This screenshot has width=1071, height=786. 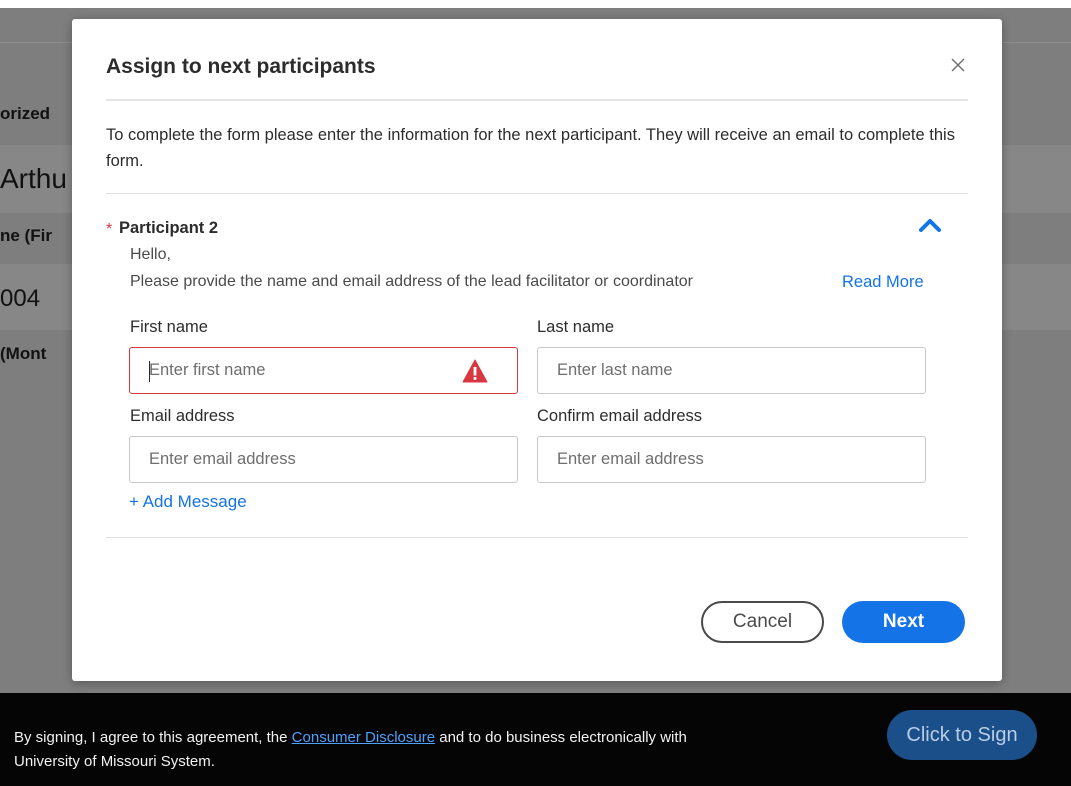 I want to click on close-button, so click(x=958, y=65).